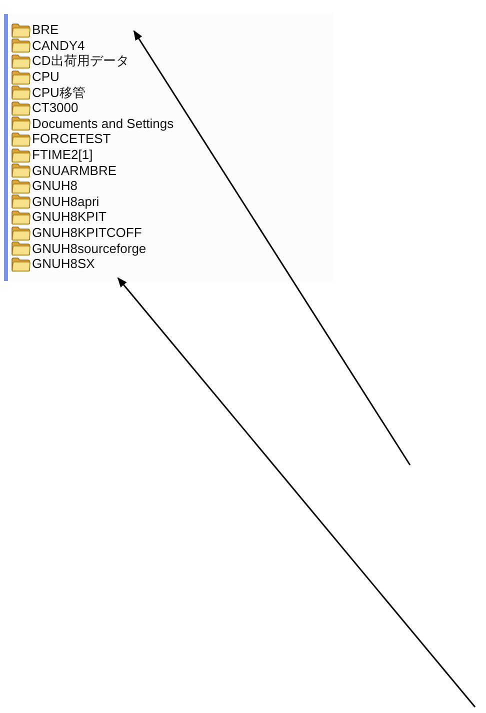 The image size is (486, 713). What do you see at coordinates (71, 138) in the screenshot?
I see `folder-name: FORCETEST` at bounding box center [71, 138].